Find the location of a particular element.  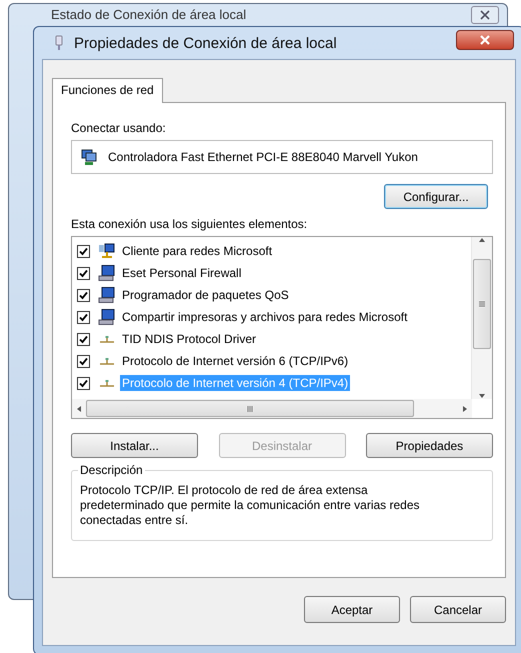

dialog-button: Cancelar is located at coordinates (458, 609).